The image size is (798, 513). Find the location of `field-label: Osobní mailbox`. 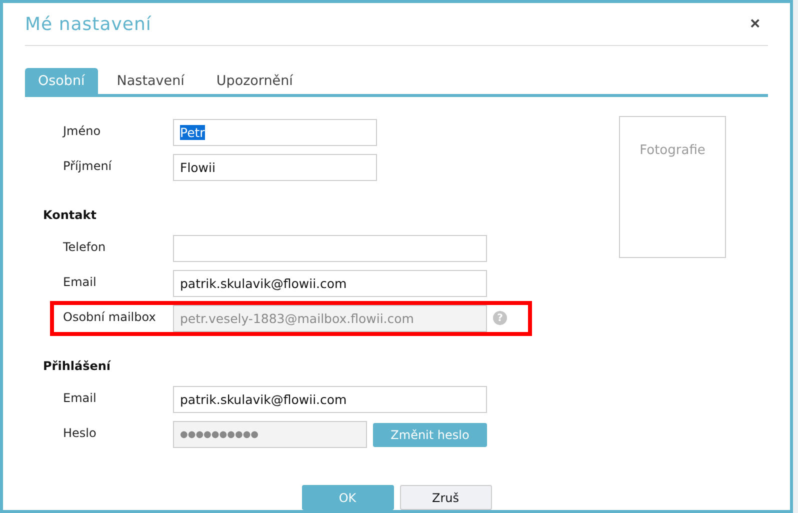

field-label: Osobní mailbox is located at coordinates (110, 316).